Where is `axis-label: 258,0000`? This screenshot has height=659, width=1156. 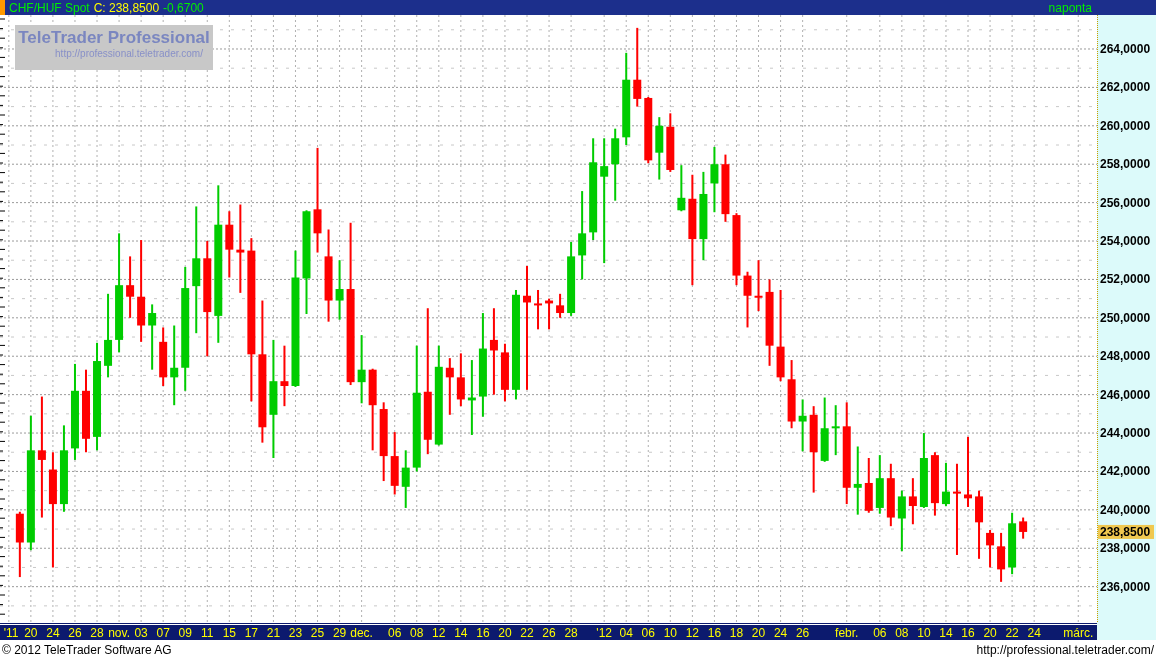 axis-label: 258,0000 is located at coordinates (1125, 164).